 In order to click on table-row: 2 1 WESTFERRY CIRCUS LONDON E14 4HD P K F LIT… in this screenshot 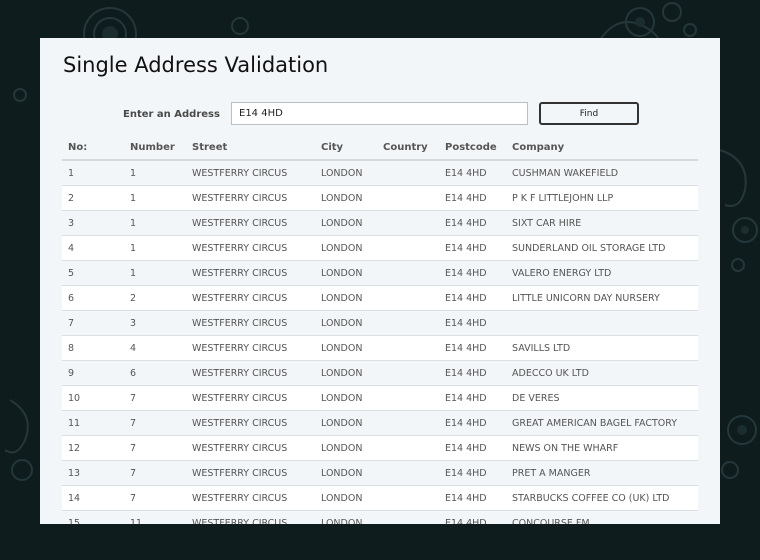, I will do `click(380, 198)`.